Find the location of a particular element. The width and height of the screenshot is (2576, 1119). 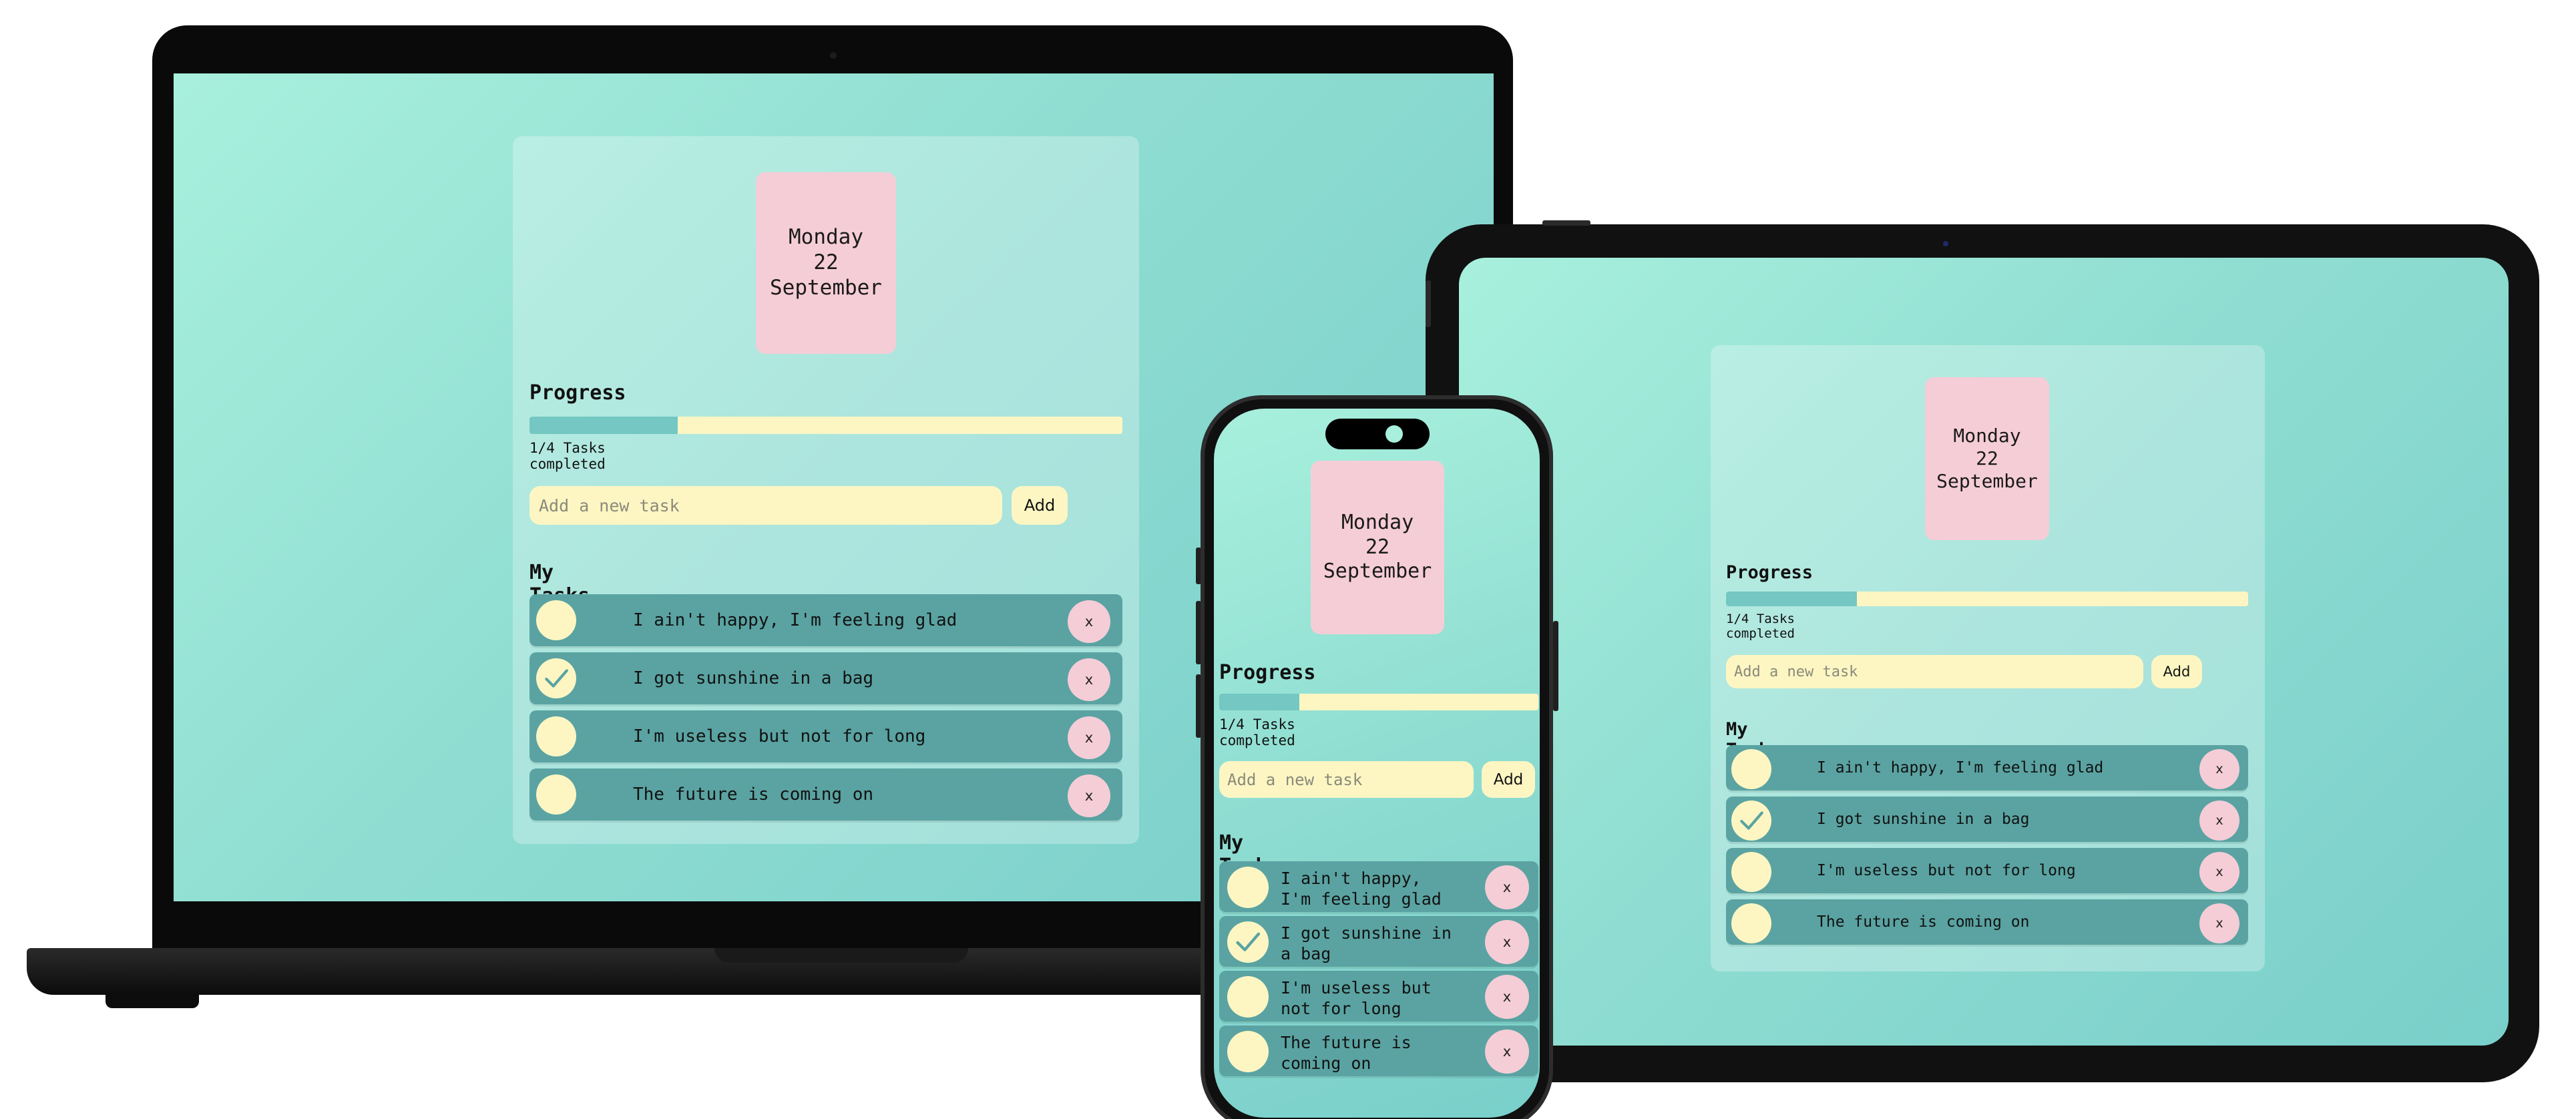

laptop-foot is located at coordinates (152, 1000).